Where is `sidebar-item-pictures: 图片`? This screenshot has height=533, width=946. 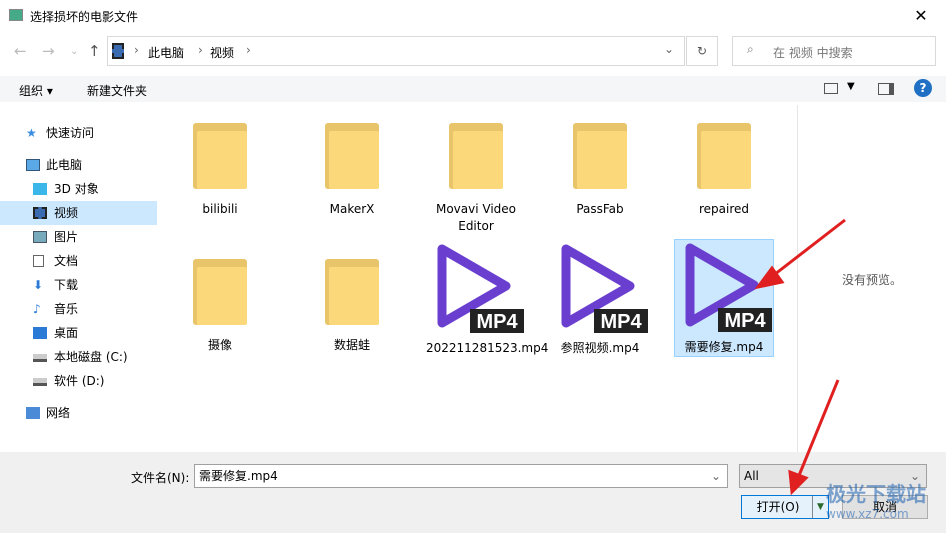 sidebar-item-pictures: 图片 is located at coordinates (78, 237).